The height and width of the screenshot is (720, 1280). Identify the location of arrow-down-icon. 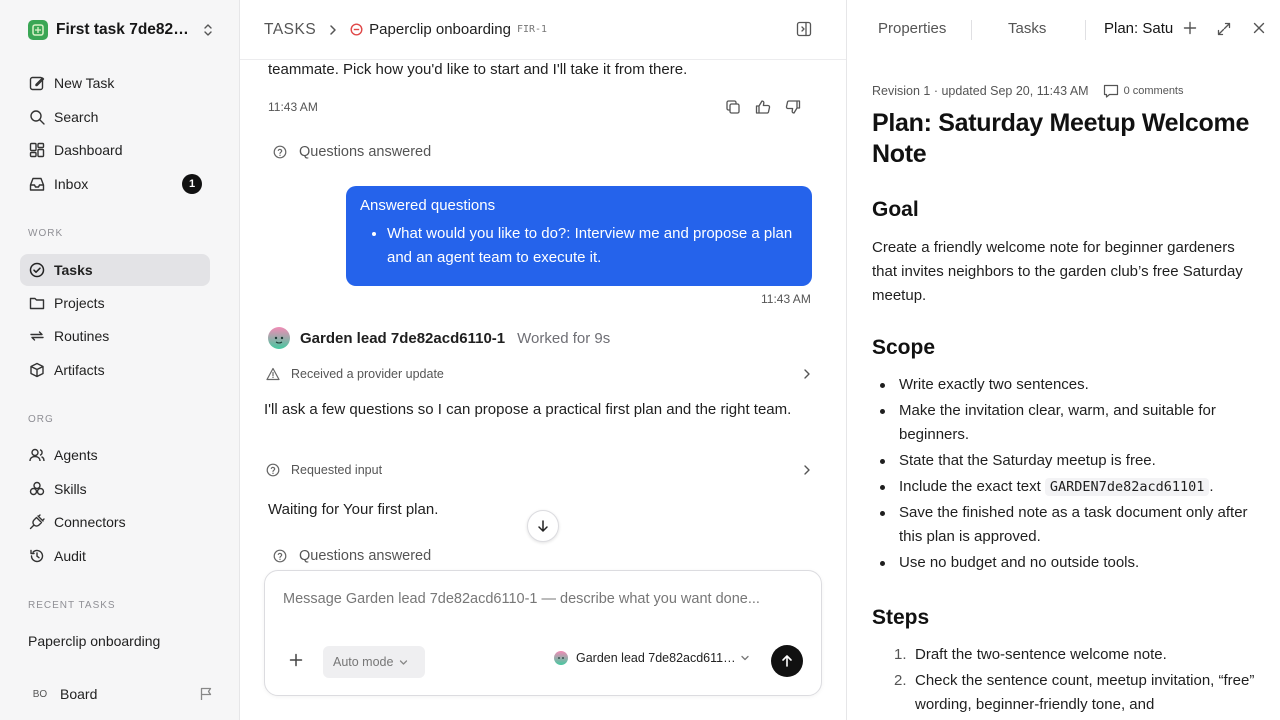
(543, 526).